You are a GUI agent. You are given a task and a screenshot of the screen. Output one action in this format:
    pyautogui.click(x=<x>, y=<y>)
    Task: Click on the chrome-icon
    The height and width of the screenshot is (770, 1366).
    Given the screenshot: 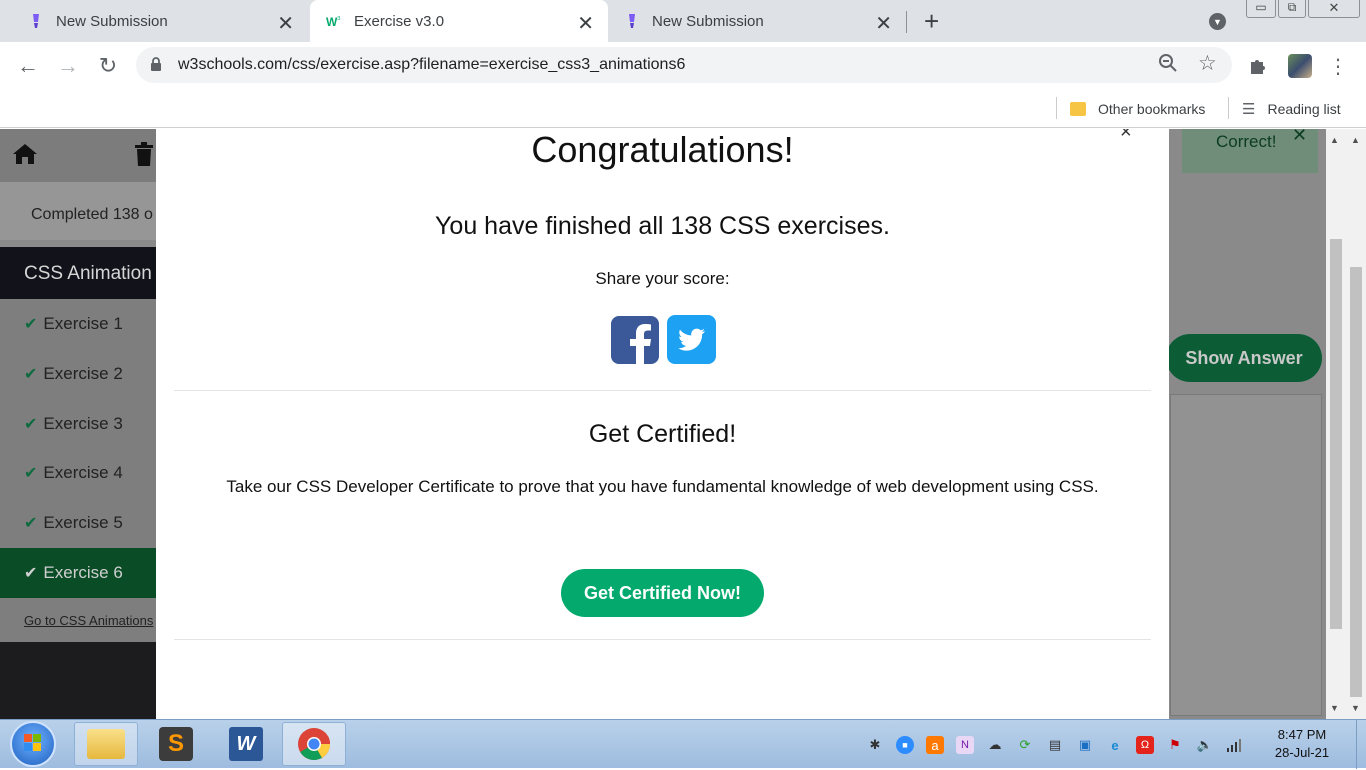 What is the action you would take?
    pyautogui.click(x=314, y=744)
    